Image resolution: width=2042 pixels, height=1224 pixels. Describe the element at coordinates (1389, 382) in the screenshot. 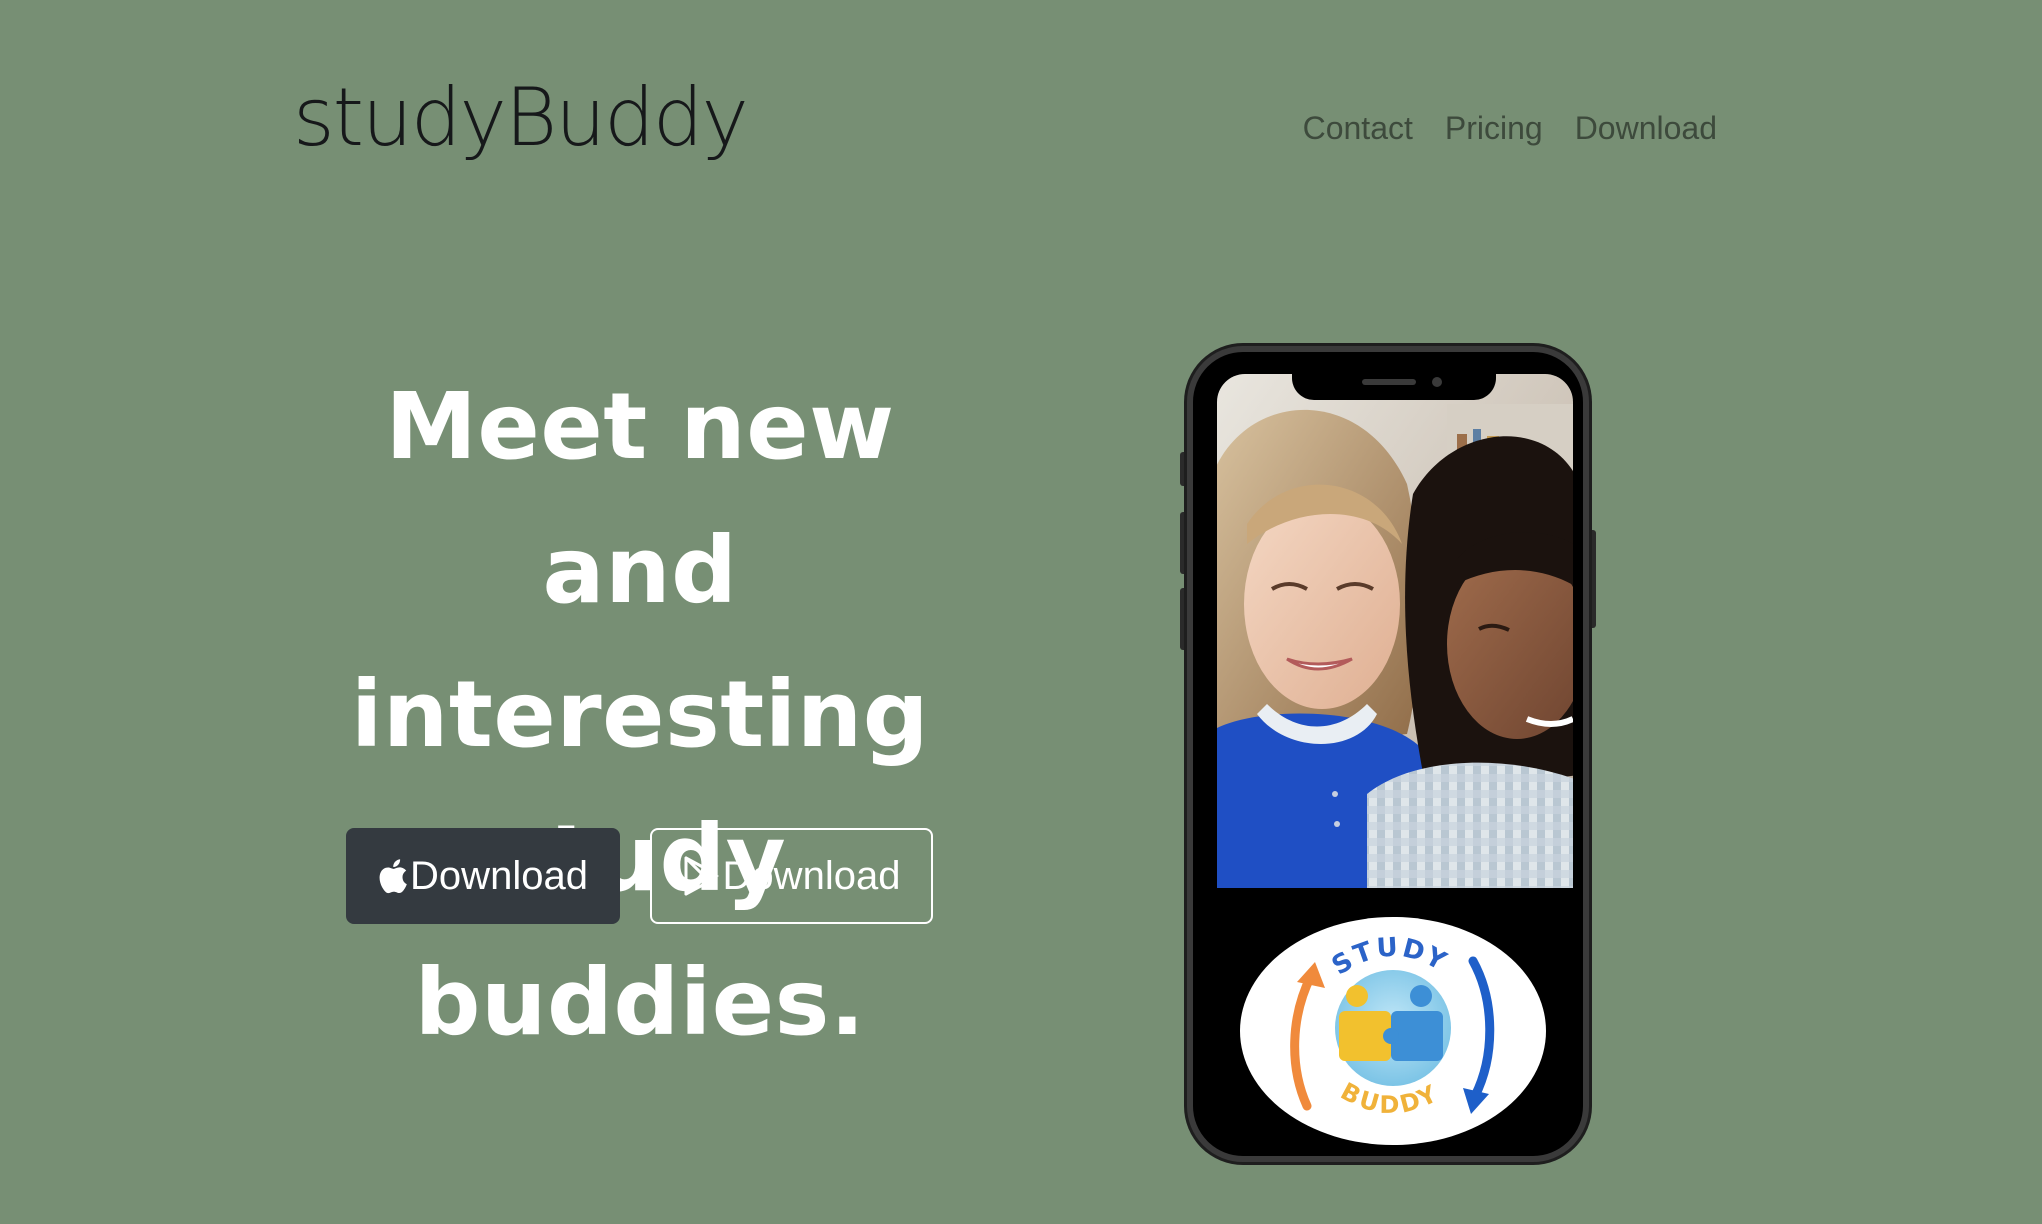

I see `phone-speaker` at that location.